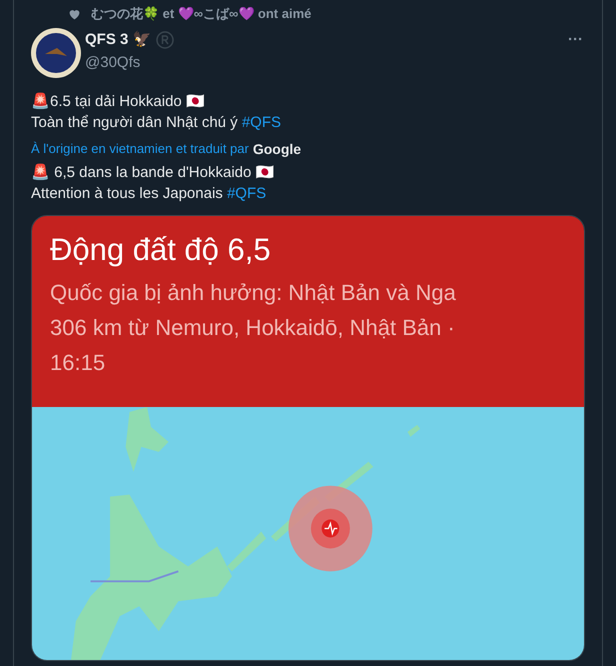  What do you see at coordinates (118, 102) in the screenshot?
I see `tweet-text: 🚨6.5 tại dải Hokkaido 🇯🇵` at bounding box center [118, 102].